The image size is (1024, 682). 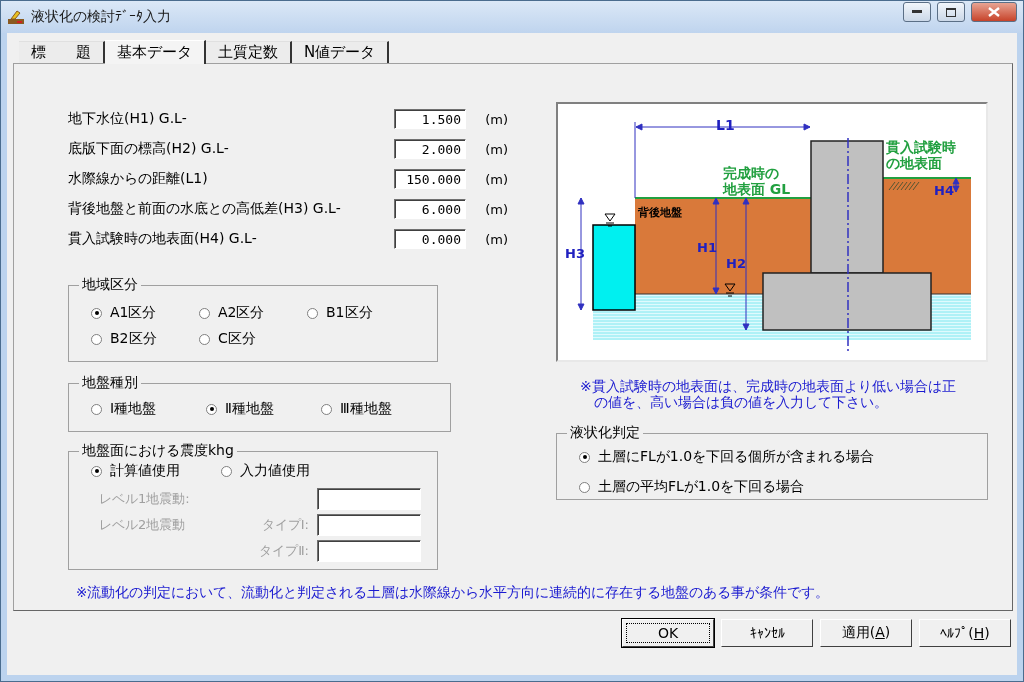 What do you see at coordinates (430, 209) in the screenshot?
I see `number-input: 6.000` at bounding box center [430, 209].